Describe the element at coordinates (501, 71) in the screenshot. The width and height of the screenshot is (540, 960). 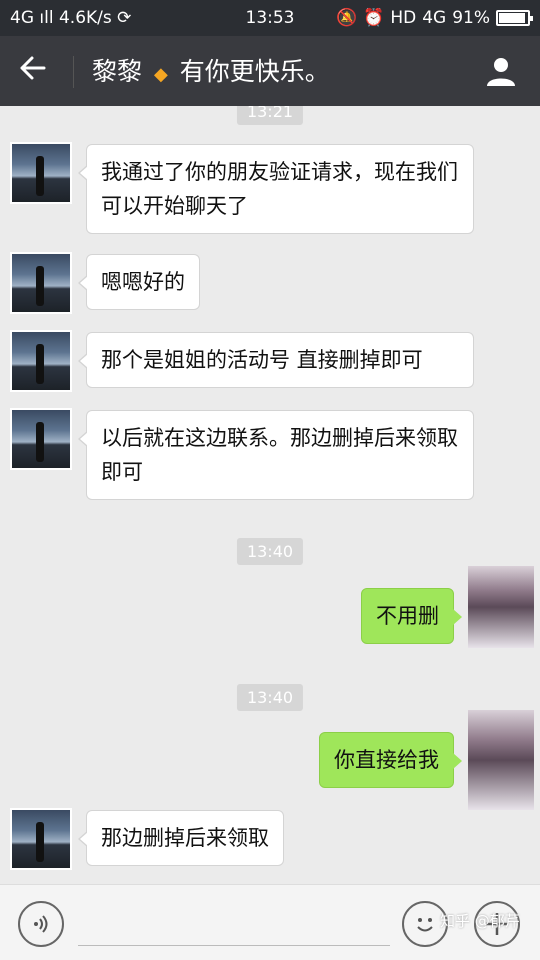
I see `person-icon` at that location.